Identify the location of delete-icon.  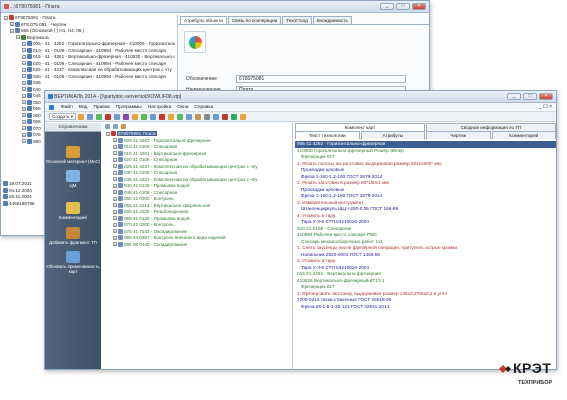
(108, 116).